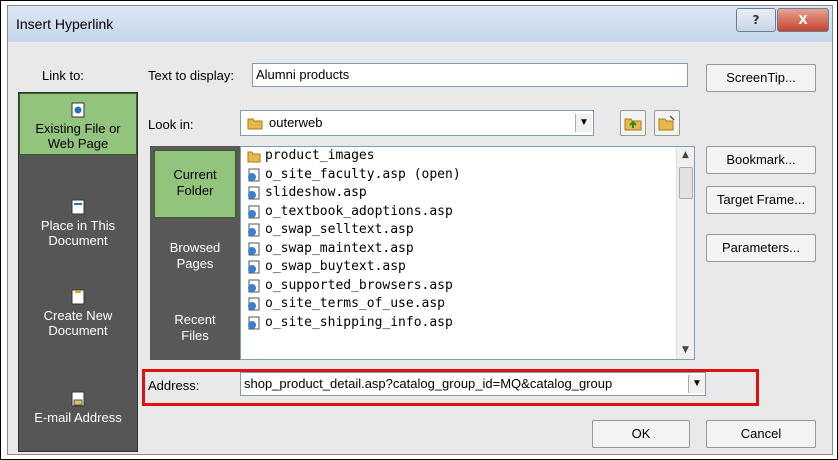 This screenshot has height=460, width=838. Describe the element at coordinates (78, 315) in the screenshot. I see `link-create-line1: Create New` at that location.